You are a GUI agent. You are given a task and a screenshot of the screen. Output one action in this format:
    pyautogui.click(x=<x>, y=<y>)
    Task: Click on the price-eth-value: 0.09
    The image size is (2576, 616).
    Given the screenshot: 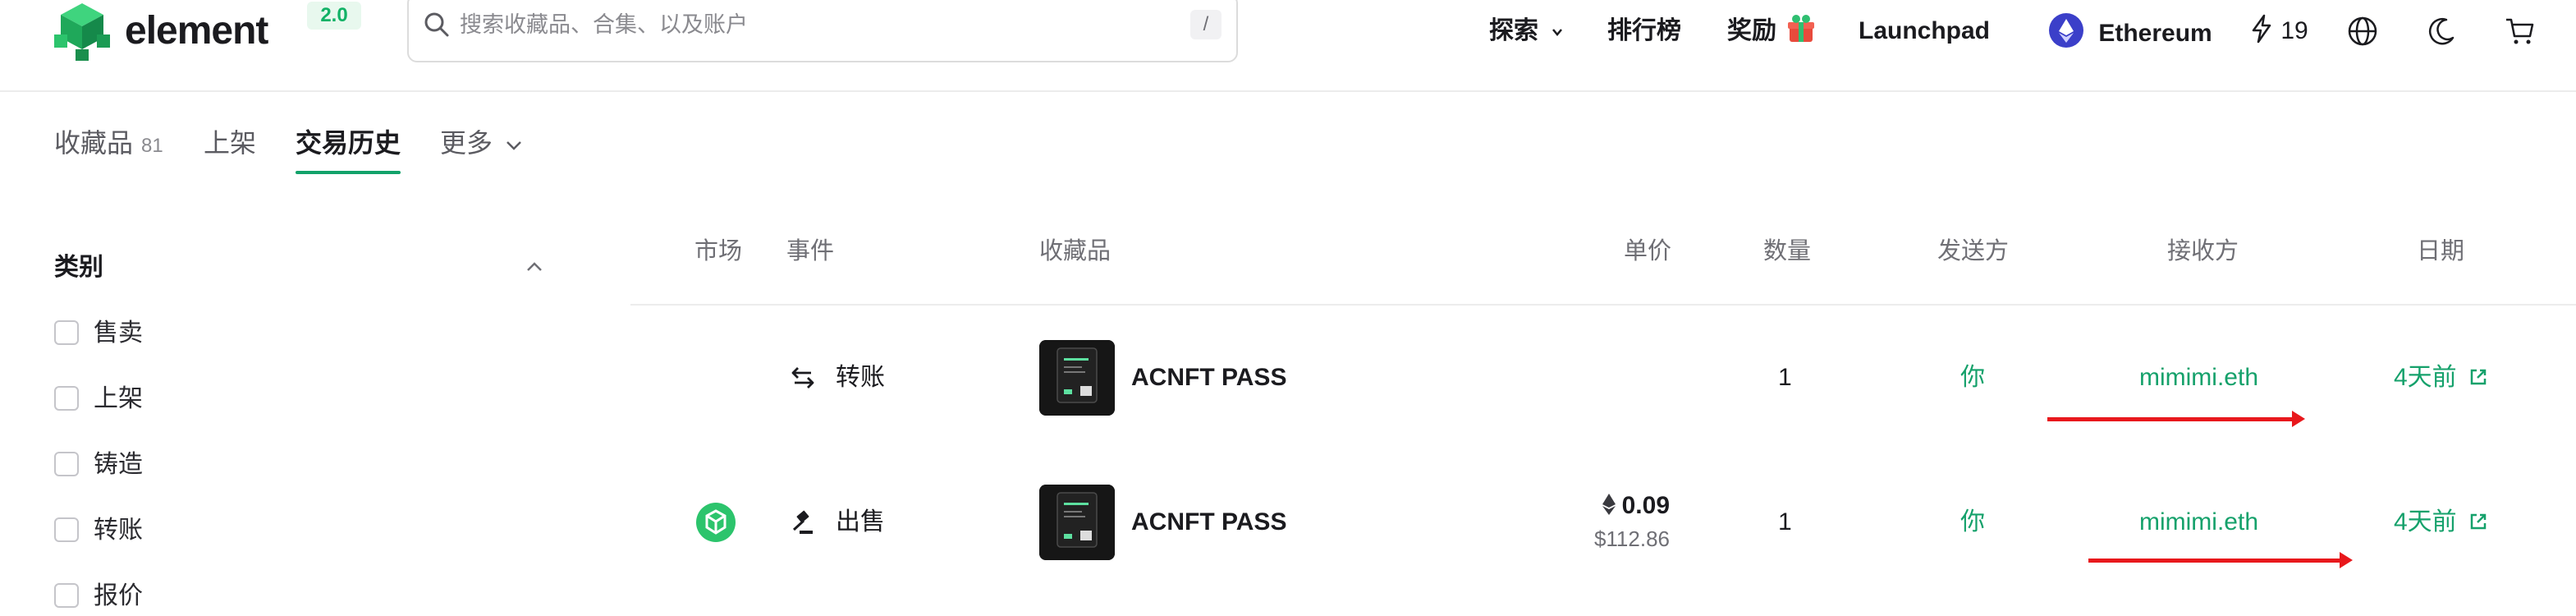 What is the action you would take?
    pyautogui.click(x=1646, y=505)
    